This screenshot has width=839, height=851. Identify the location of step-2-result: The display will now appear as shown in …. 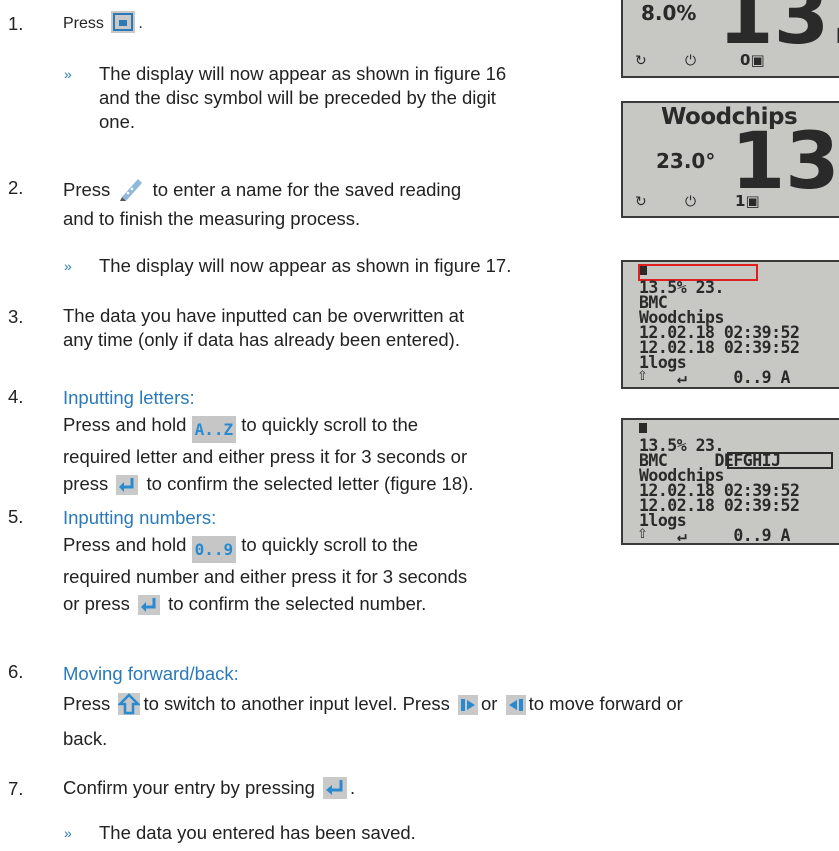
(305, 265).